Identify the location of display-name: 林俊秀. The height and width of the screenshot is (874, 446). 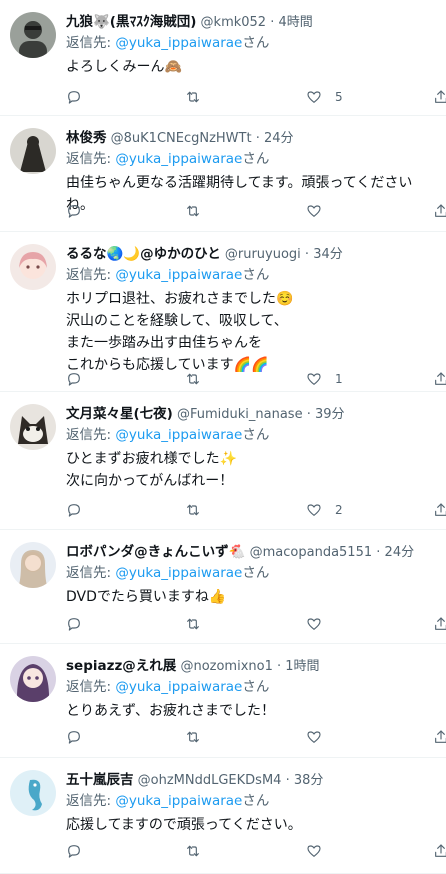
(86, 138).